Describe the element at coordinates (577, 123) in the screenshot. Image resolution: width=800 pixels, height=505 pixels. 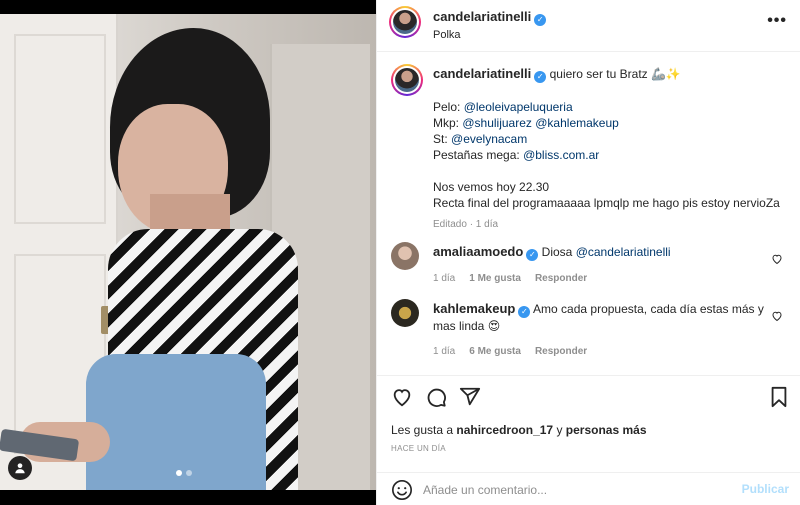
I see `mention-link: @kahlemakeup` at that location.